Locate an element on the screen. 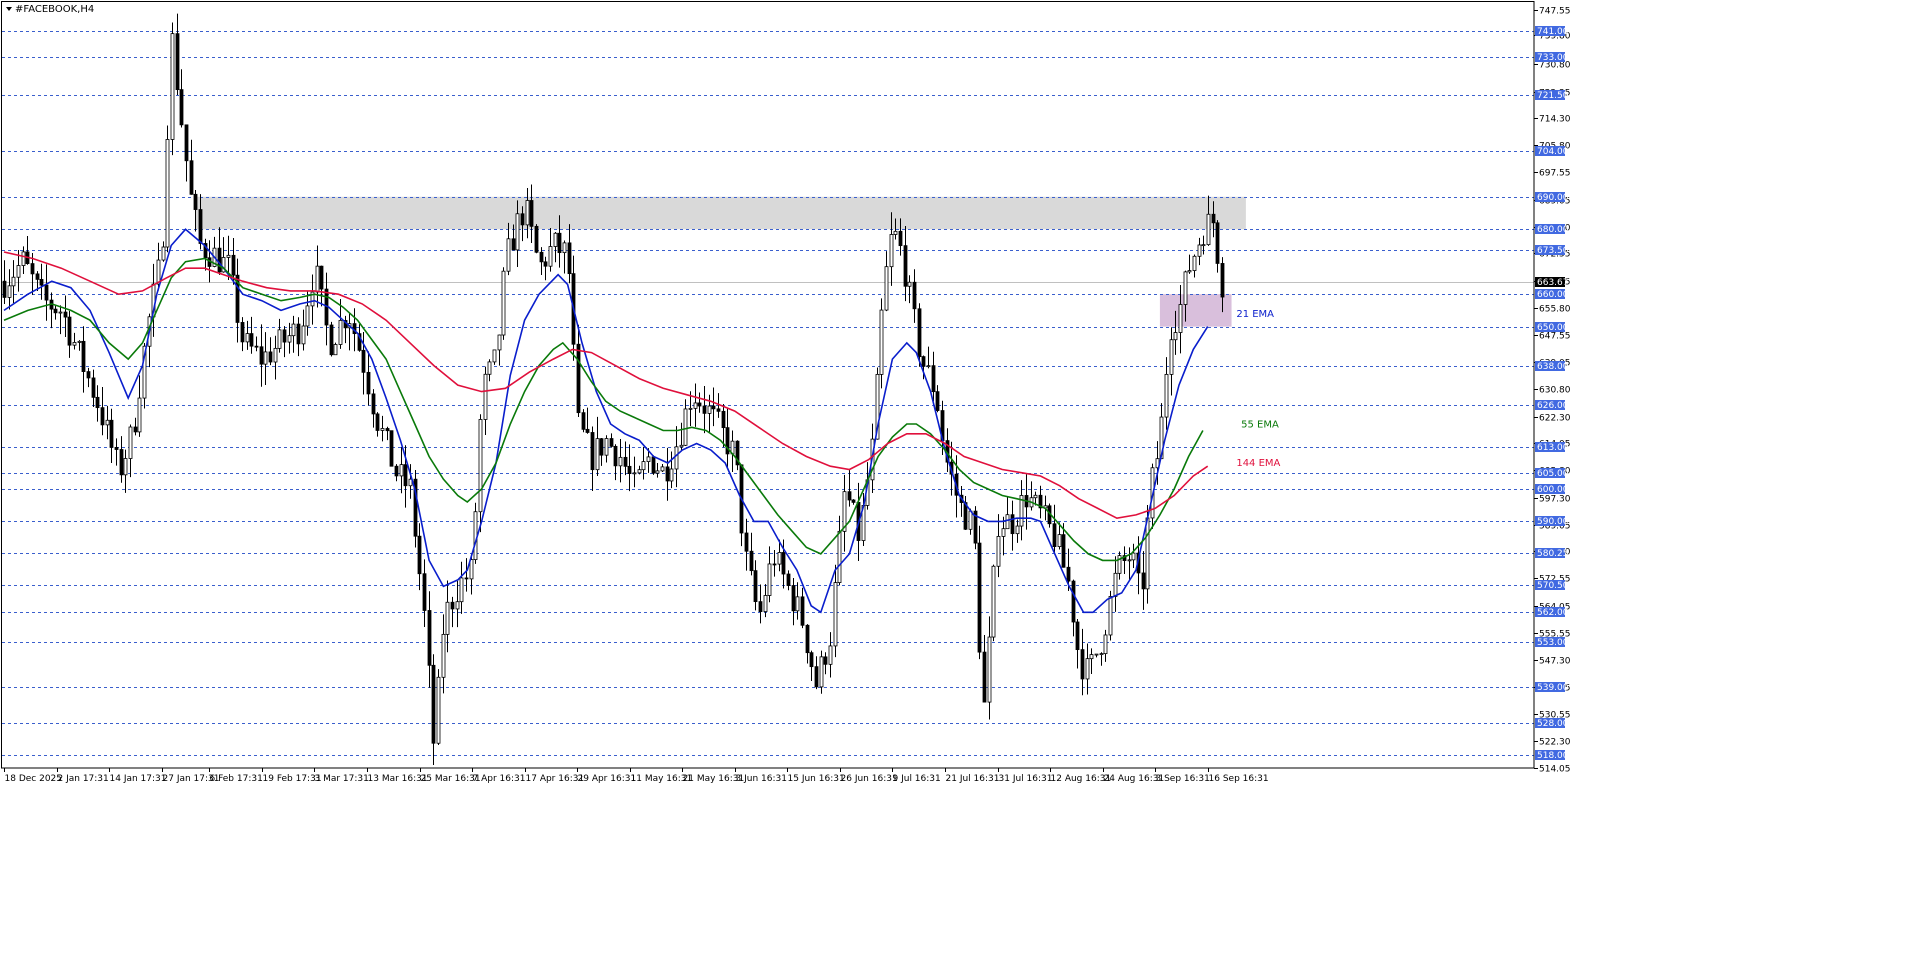  level-tag: 626.00 is located at coordinates (1552, 405).